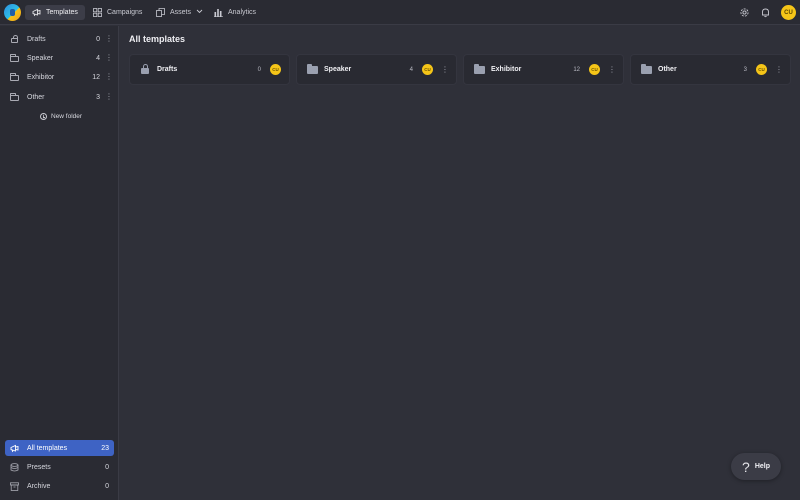 Image resolution: width=800 pixels, height=500 pixels. I want to click on archive-icon, so click(14, 486).